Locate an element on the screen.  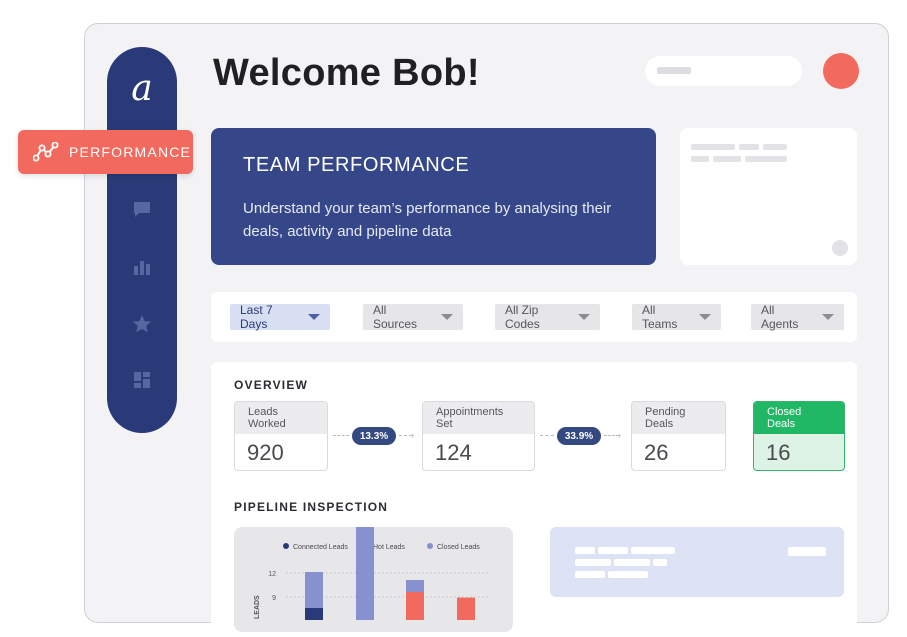
placeholder-dot is located at coordinates (840, 248).